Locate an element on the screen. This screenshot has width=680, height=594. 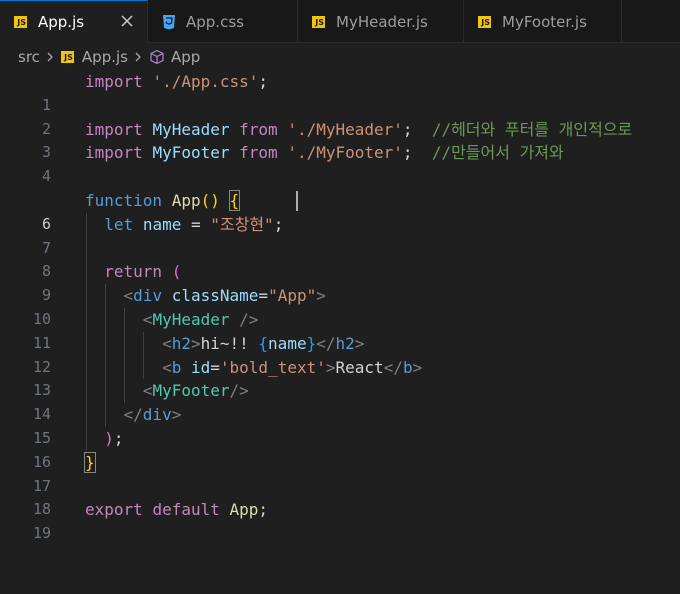
code-text: <b id='bold_text'>React</b> is located at coordinates (292, 367).